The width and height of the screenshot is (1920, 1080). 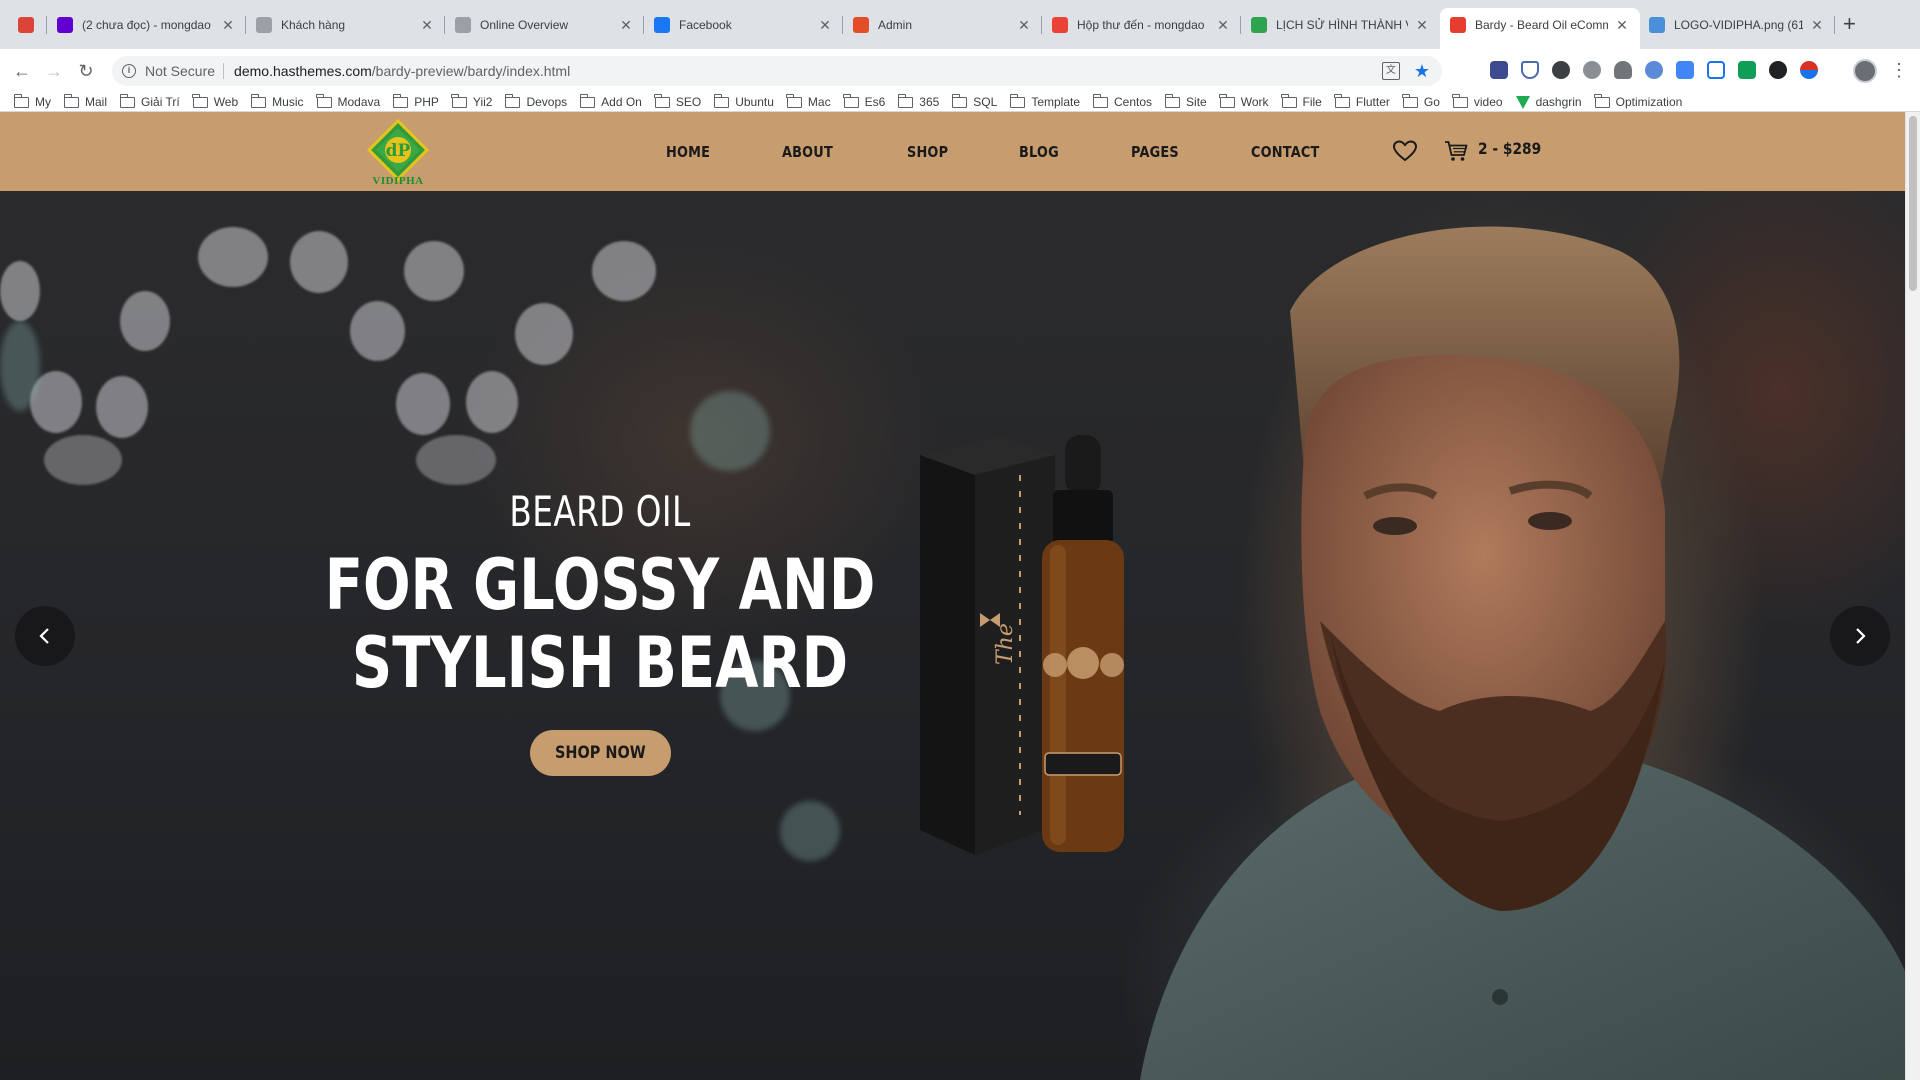 What do you see at coordinates (610, 101) in the screenshot?
I see `bookmark-item: Add On` at bounding box center [610, 101].